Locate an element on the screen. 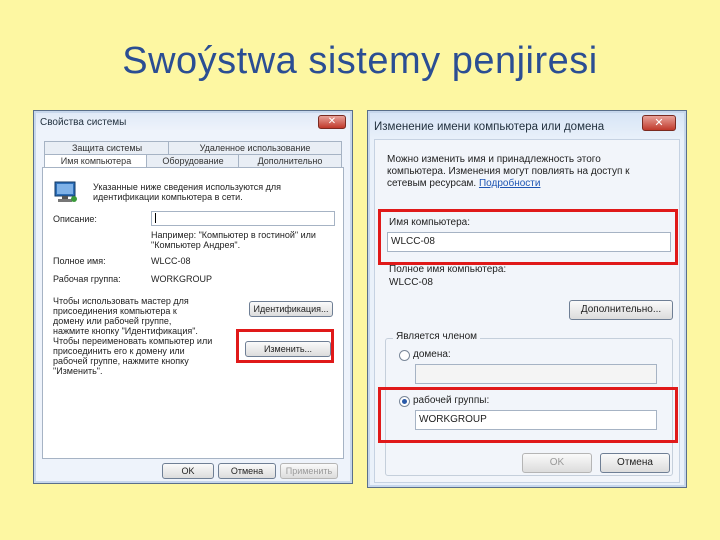 The image size is (720, 540). description-label: Описание: is located at coordinates (75, 219).